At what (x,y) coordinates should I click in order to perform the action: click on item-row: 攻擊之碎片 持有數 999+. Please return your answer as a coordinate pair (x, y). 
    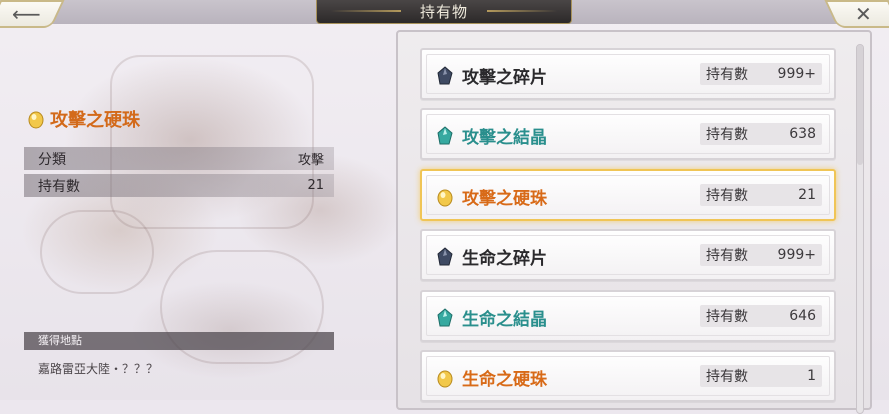
    Looking at the image, I should click on (628, 74).